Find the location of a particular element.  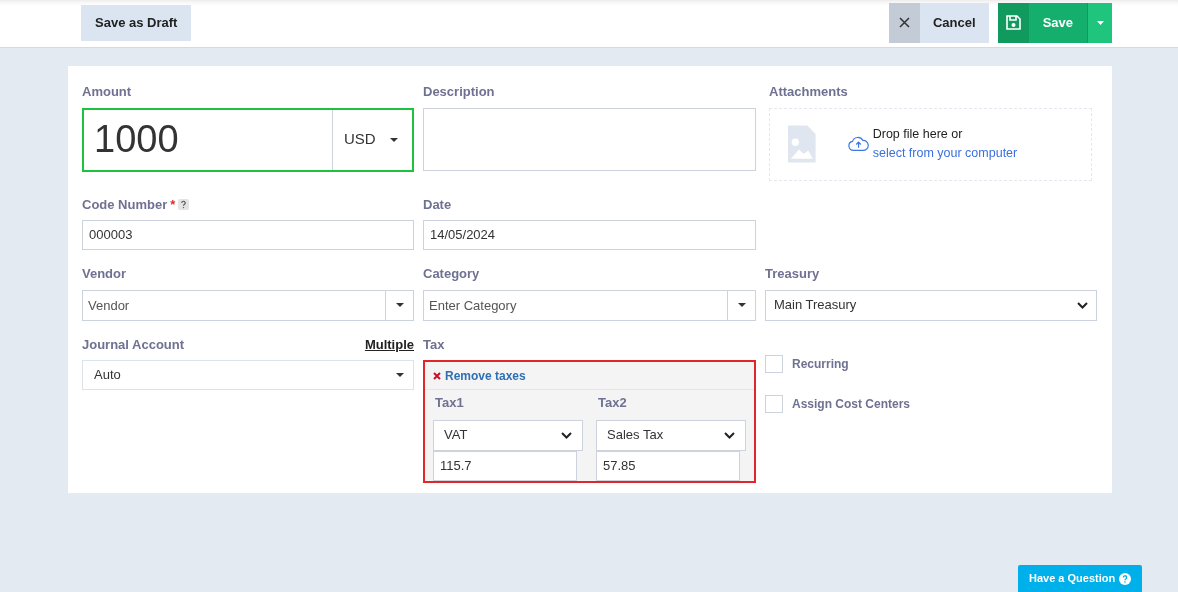

tax-amount-field: 57.85 is located at coordinates (668, 465).